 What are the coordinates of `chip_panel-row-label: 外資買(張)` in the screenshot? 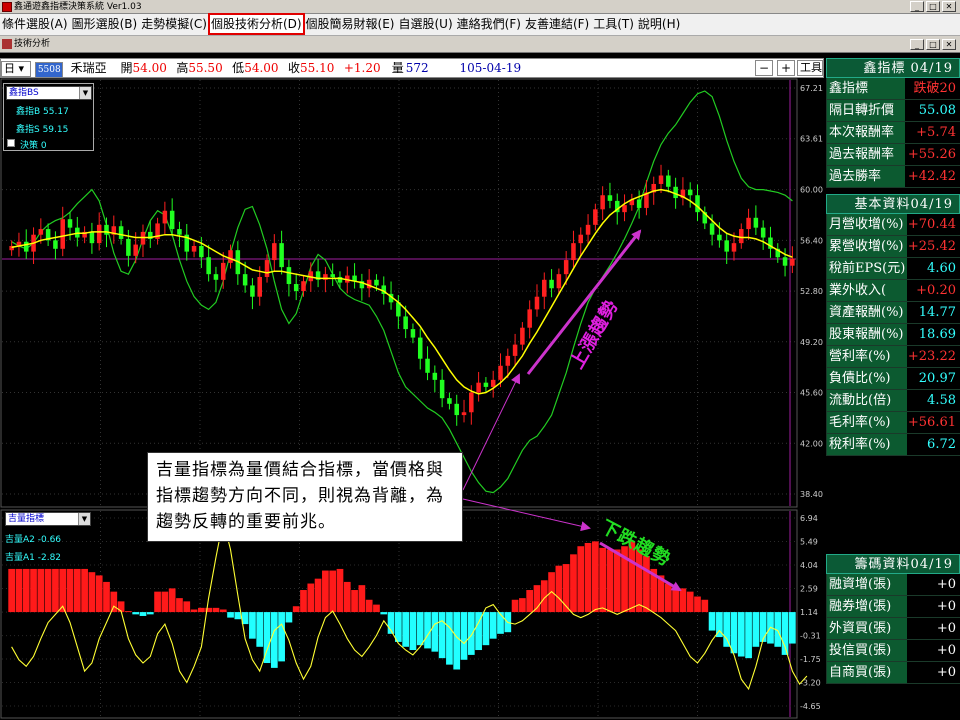 It's located at (867, 628).